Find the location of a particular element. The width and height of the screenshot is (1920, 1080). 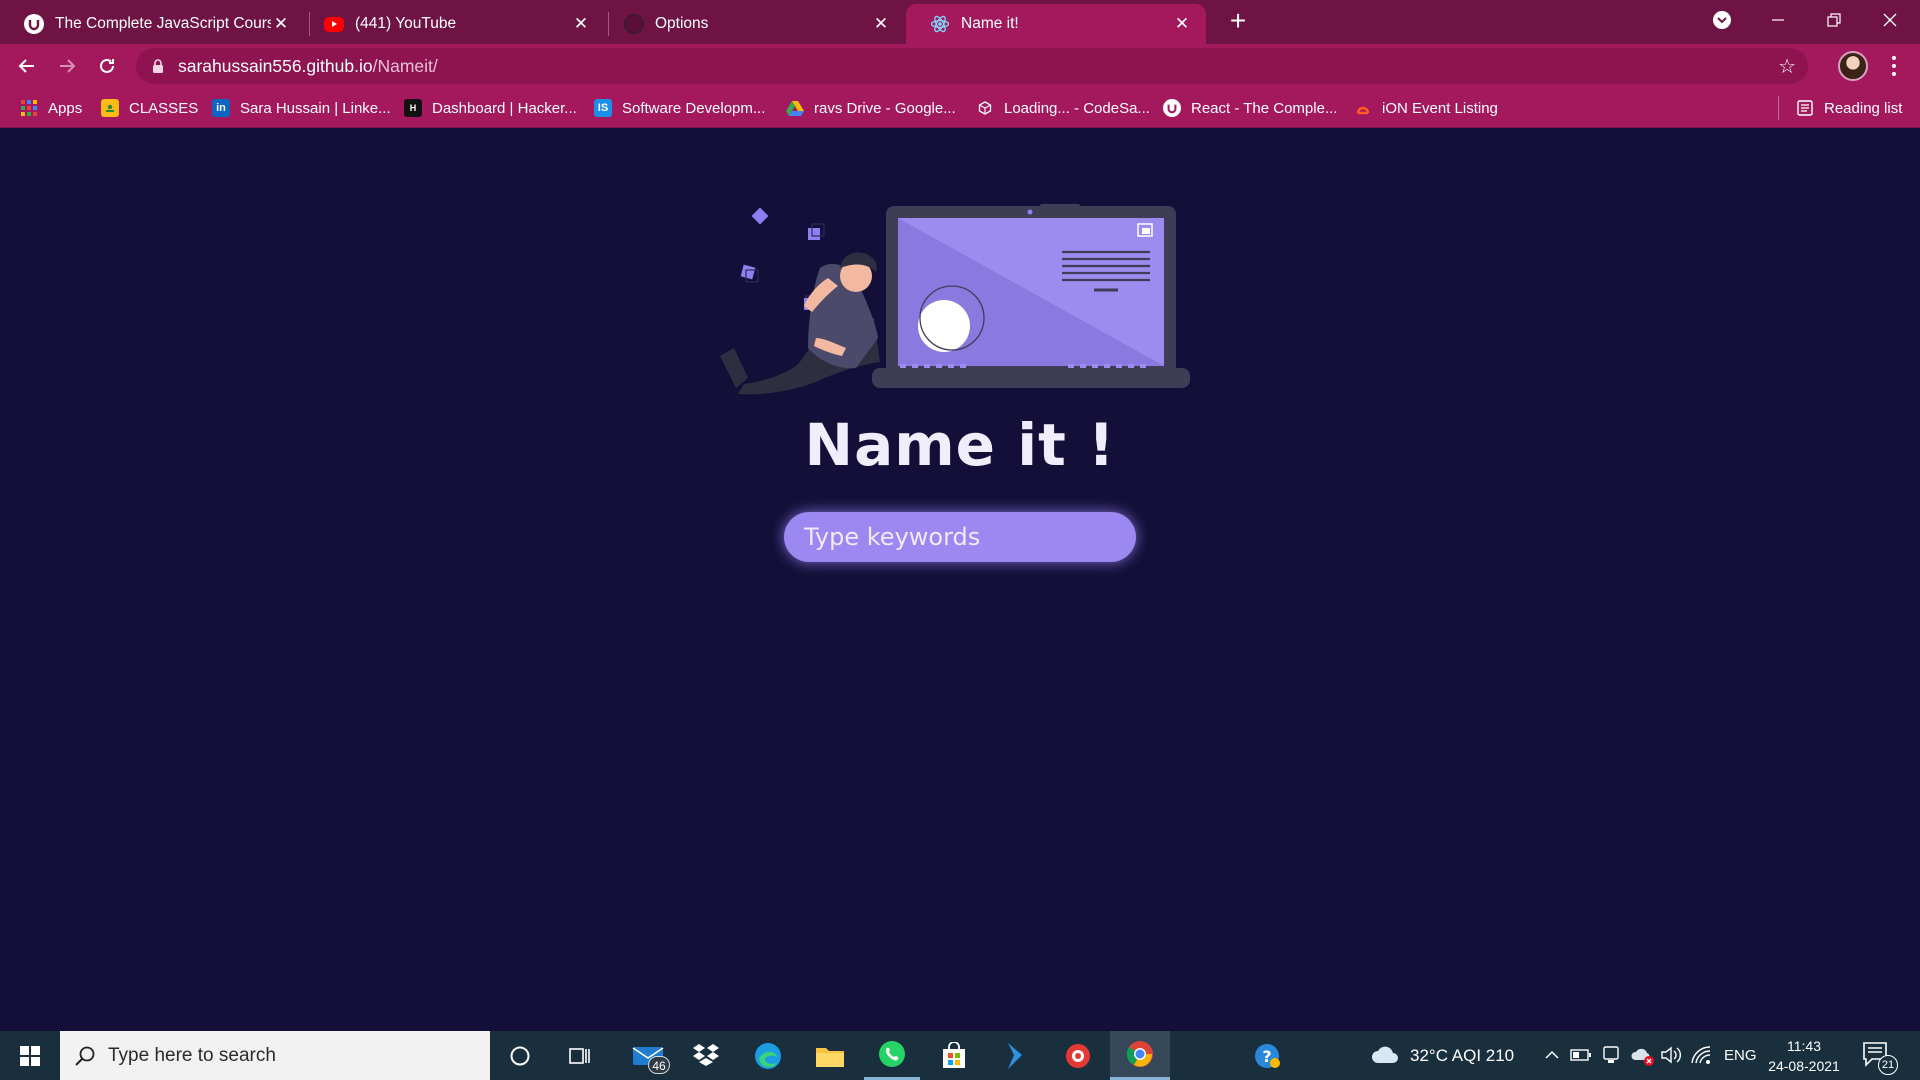

keyword-search-input is located at coordinates (960, 537).